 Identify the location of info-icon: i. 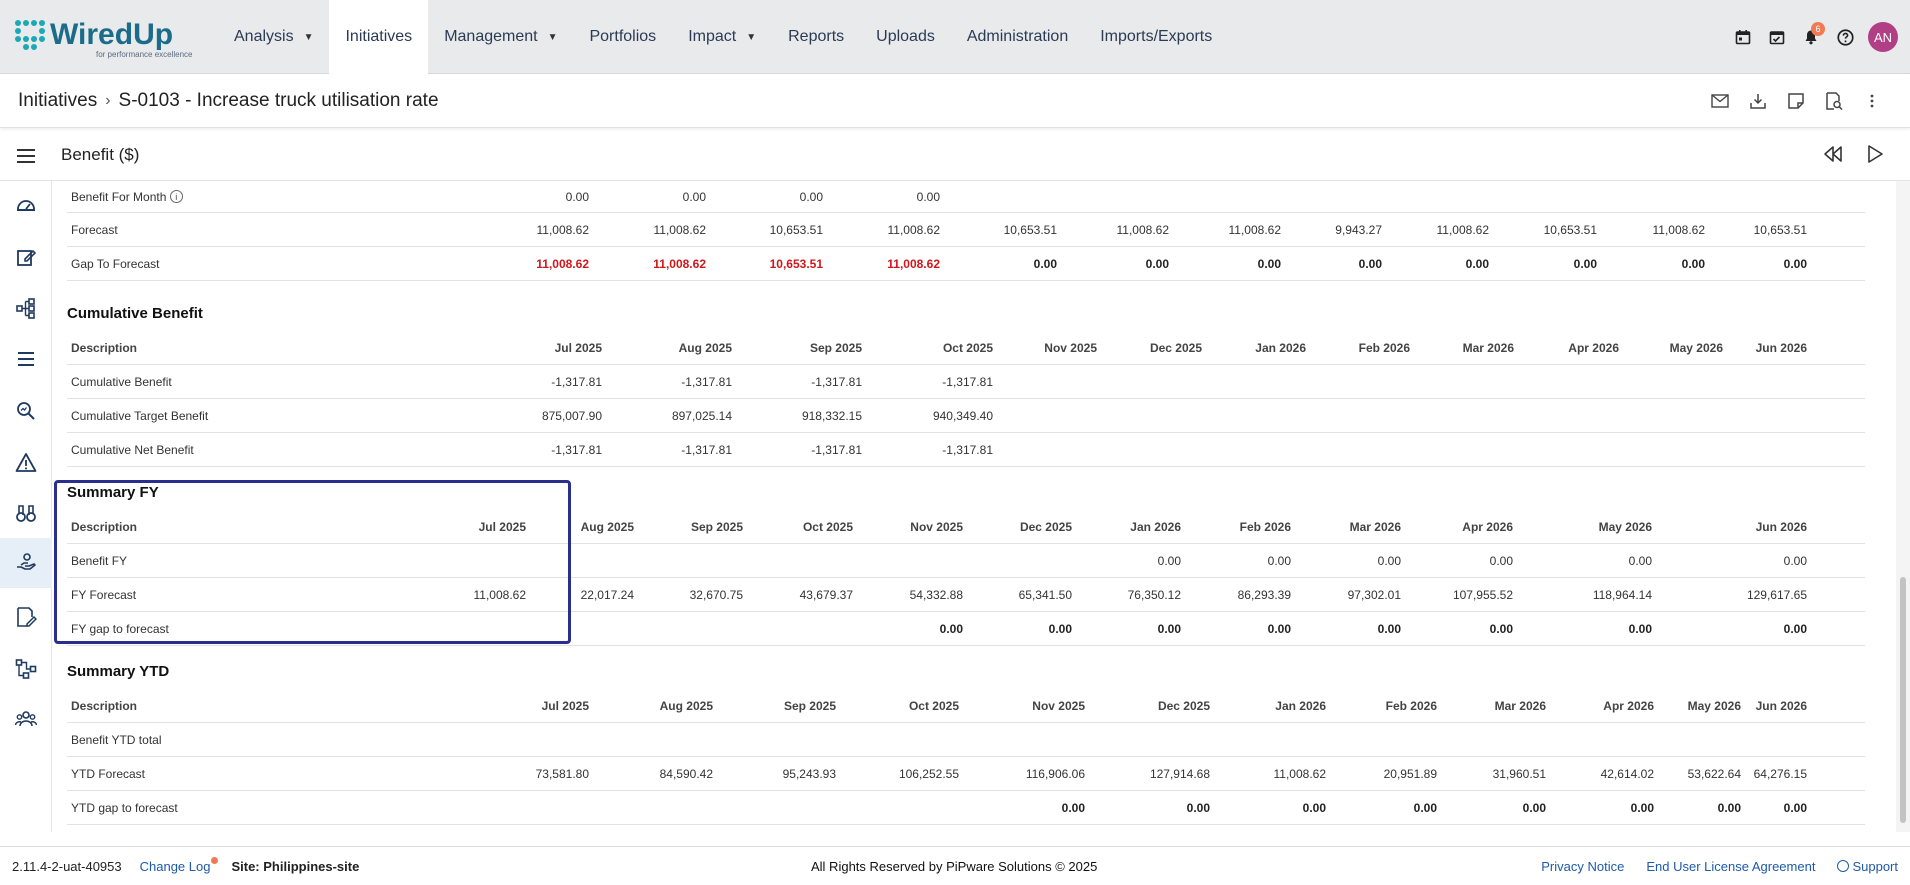
(176, 196).